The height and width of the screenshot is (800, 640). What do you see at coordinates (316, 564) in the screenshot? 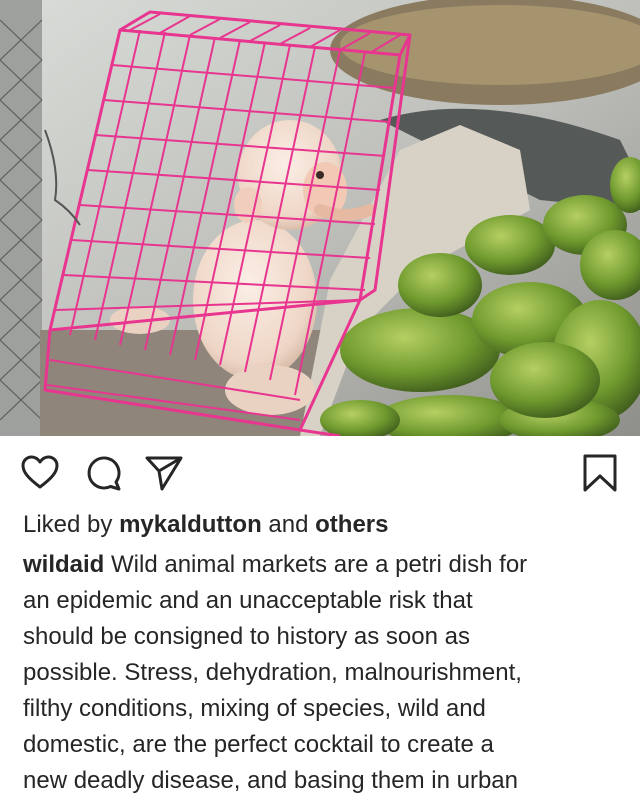
I see `caption-text: Wild animal markets are a petri dish for` at bounding box center [316, 564].